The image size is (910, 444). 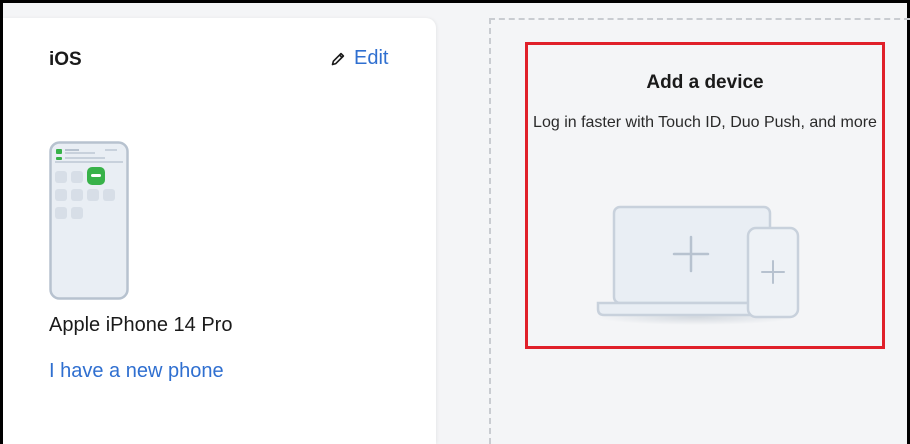 I want to click on device-os-title: iOS, so click(x=65, y=59).